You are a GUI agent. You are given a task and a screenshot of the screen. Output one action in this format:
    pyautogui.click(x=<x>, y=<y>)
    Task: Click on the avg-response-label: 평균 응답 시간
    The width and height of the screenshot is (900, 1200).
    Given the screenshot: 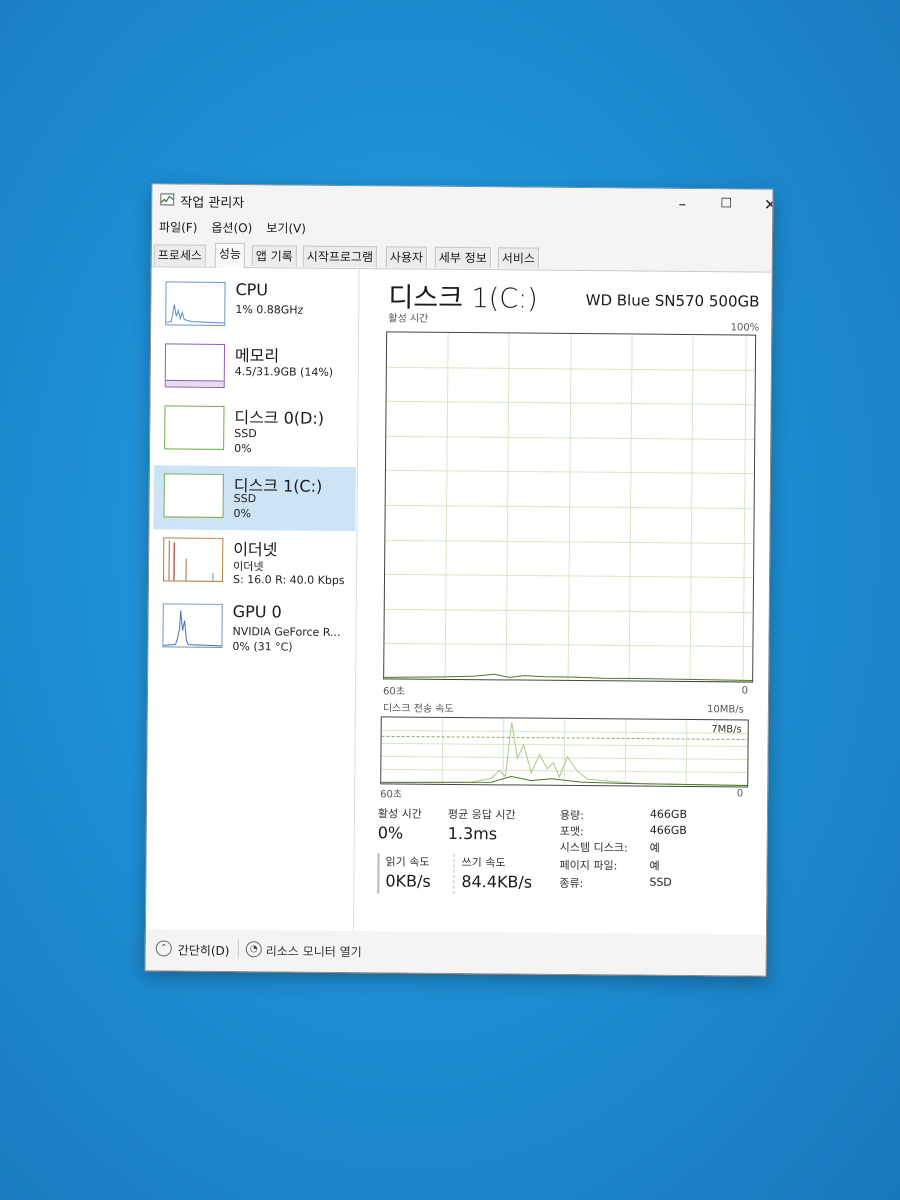 What is the action you would take?
    pyautogui.click(x=481, y=814)
    